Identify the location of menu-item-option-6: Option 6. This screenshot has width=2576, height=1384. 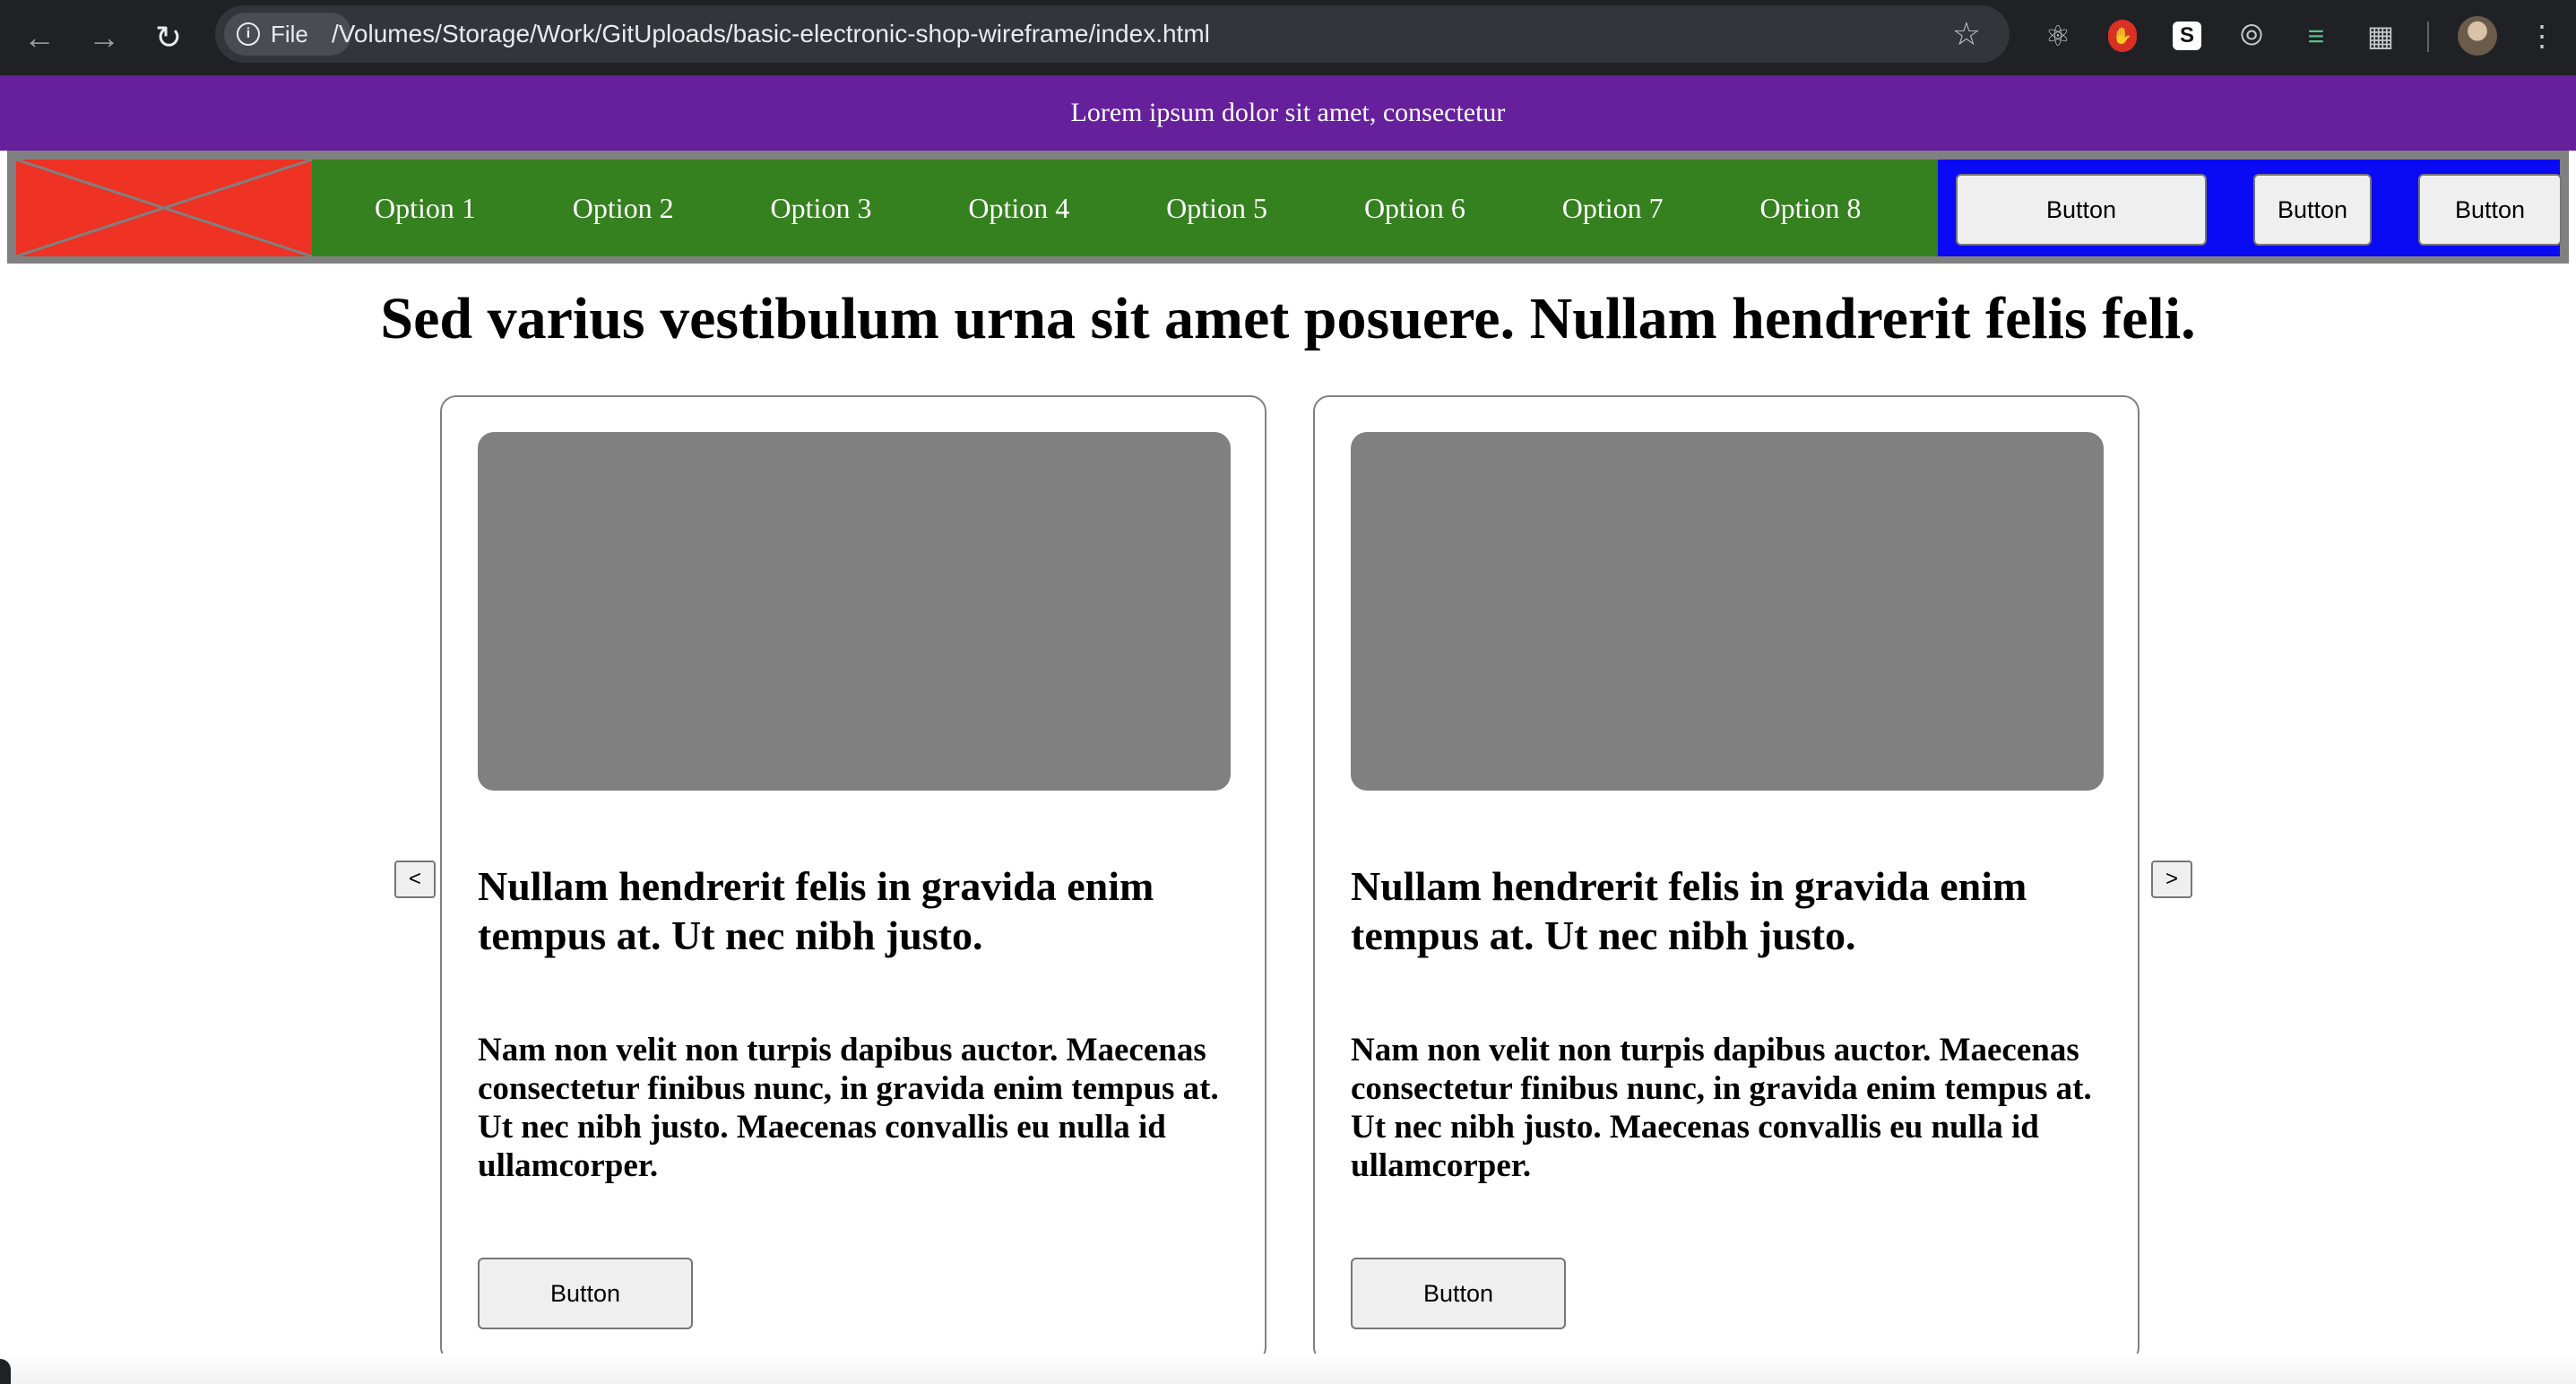
(1415, 208).